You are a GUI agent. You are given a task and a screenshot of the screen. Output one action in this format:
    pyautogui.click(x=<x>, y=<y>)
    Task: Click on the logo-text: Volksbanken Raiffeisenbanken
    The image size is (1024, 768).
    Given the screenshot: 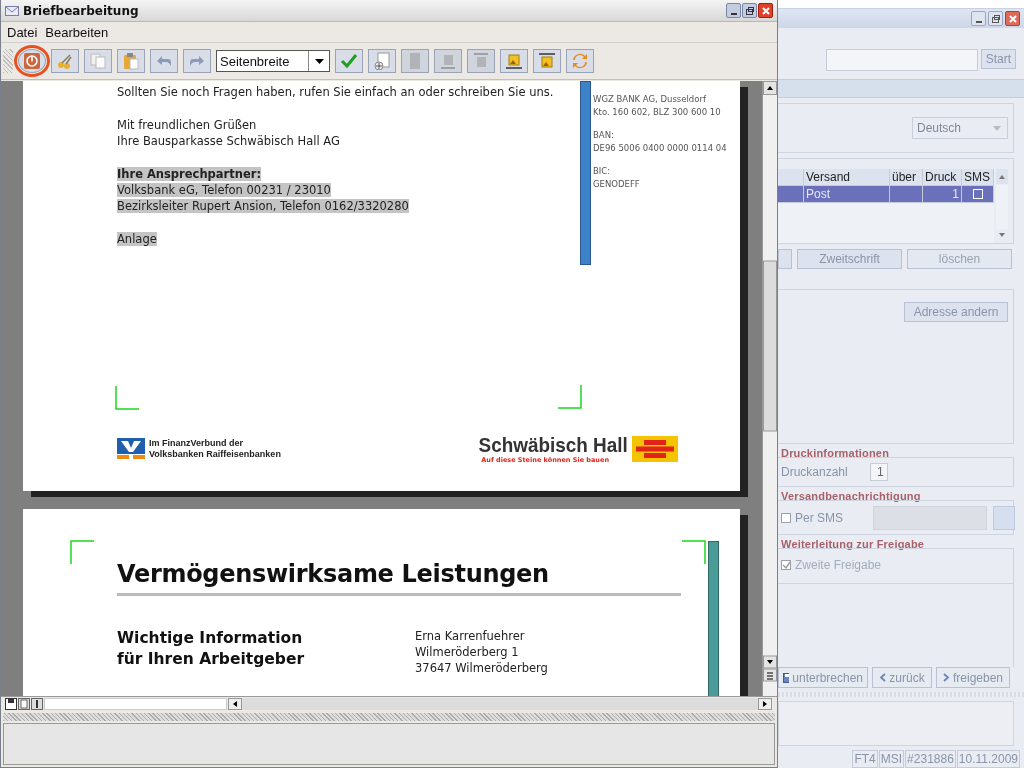 What is the action you would take?
    pyautogui.click(x=215, y=454)
    